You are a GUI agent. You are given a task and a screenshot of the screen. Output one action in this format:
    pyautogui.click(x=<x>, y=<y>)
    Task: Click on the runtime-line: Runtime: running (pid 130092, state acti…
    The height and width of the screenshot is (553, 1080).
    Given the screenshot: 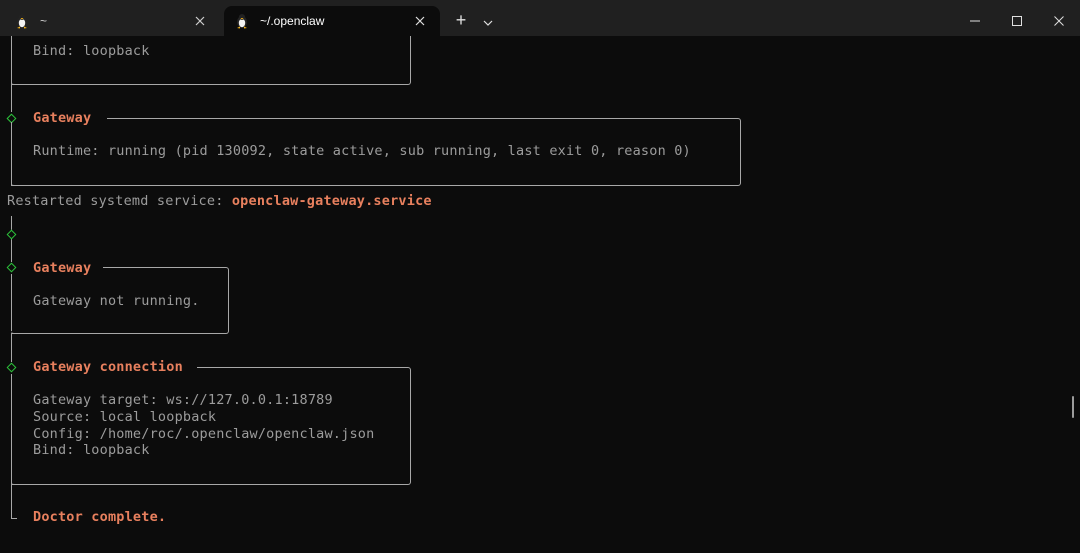 What is the action you would take?
    pyautogui.click(x=362, y=151)
    